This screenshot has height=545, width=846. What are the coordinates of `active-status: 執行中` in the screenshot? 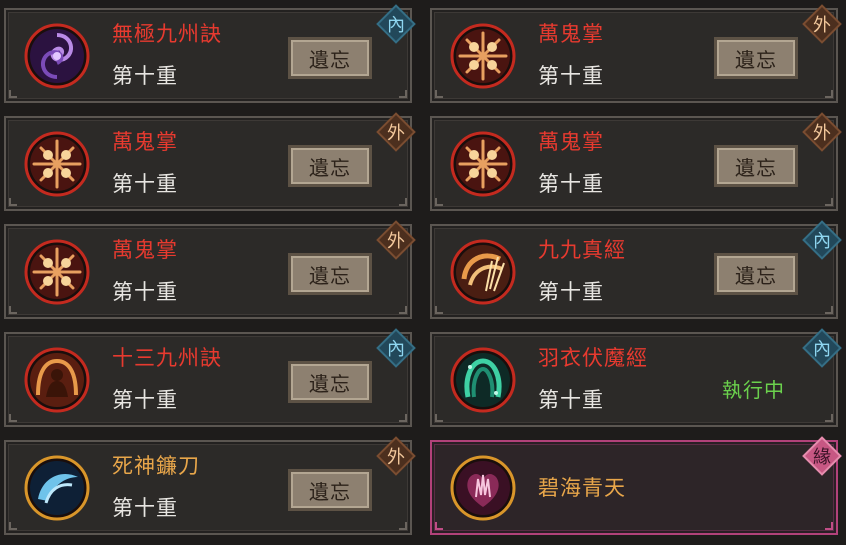 It's located at (753, 390).